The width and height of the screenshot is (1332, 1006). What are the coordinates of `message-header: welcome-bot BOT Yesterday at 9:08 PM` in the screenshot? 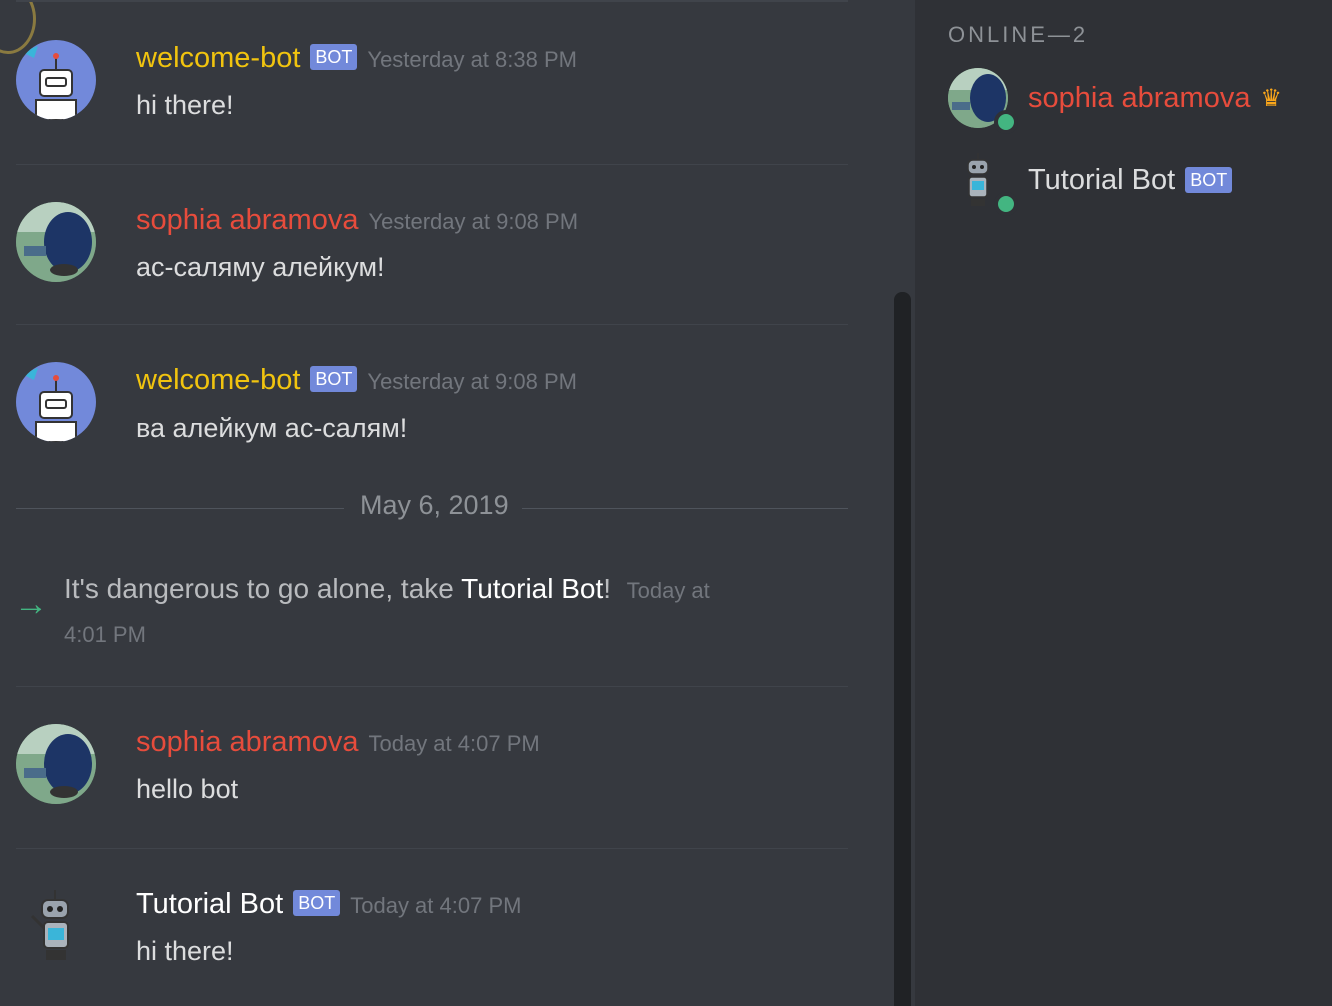 It's located at (356, 380).